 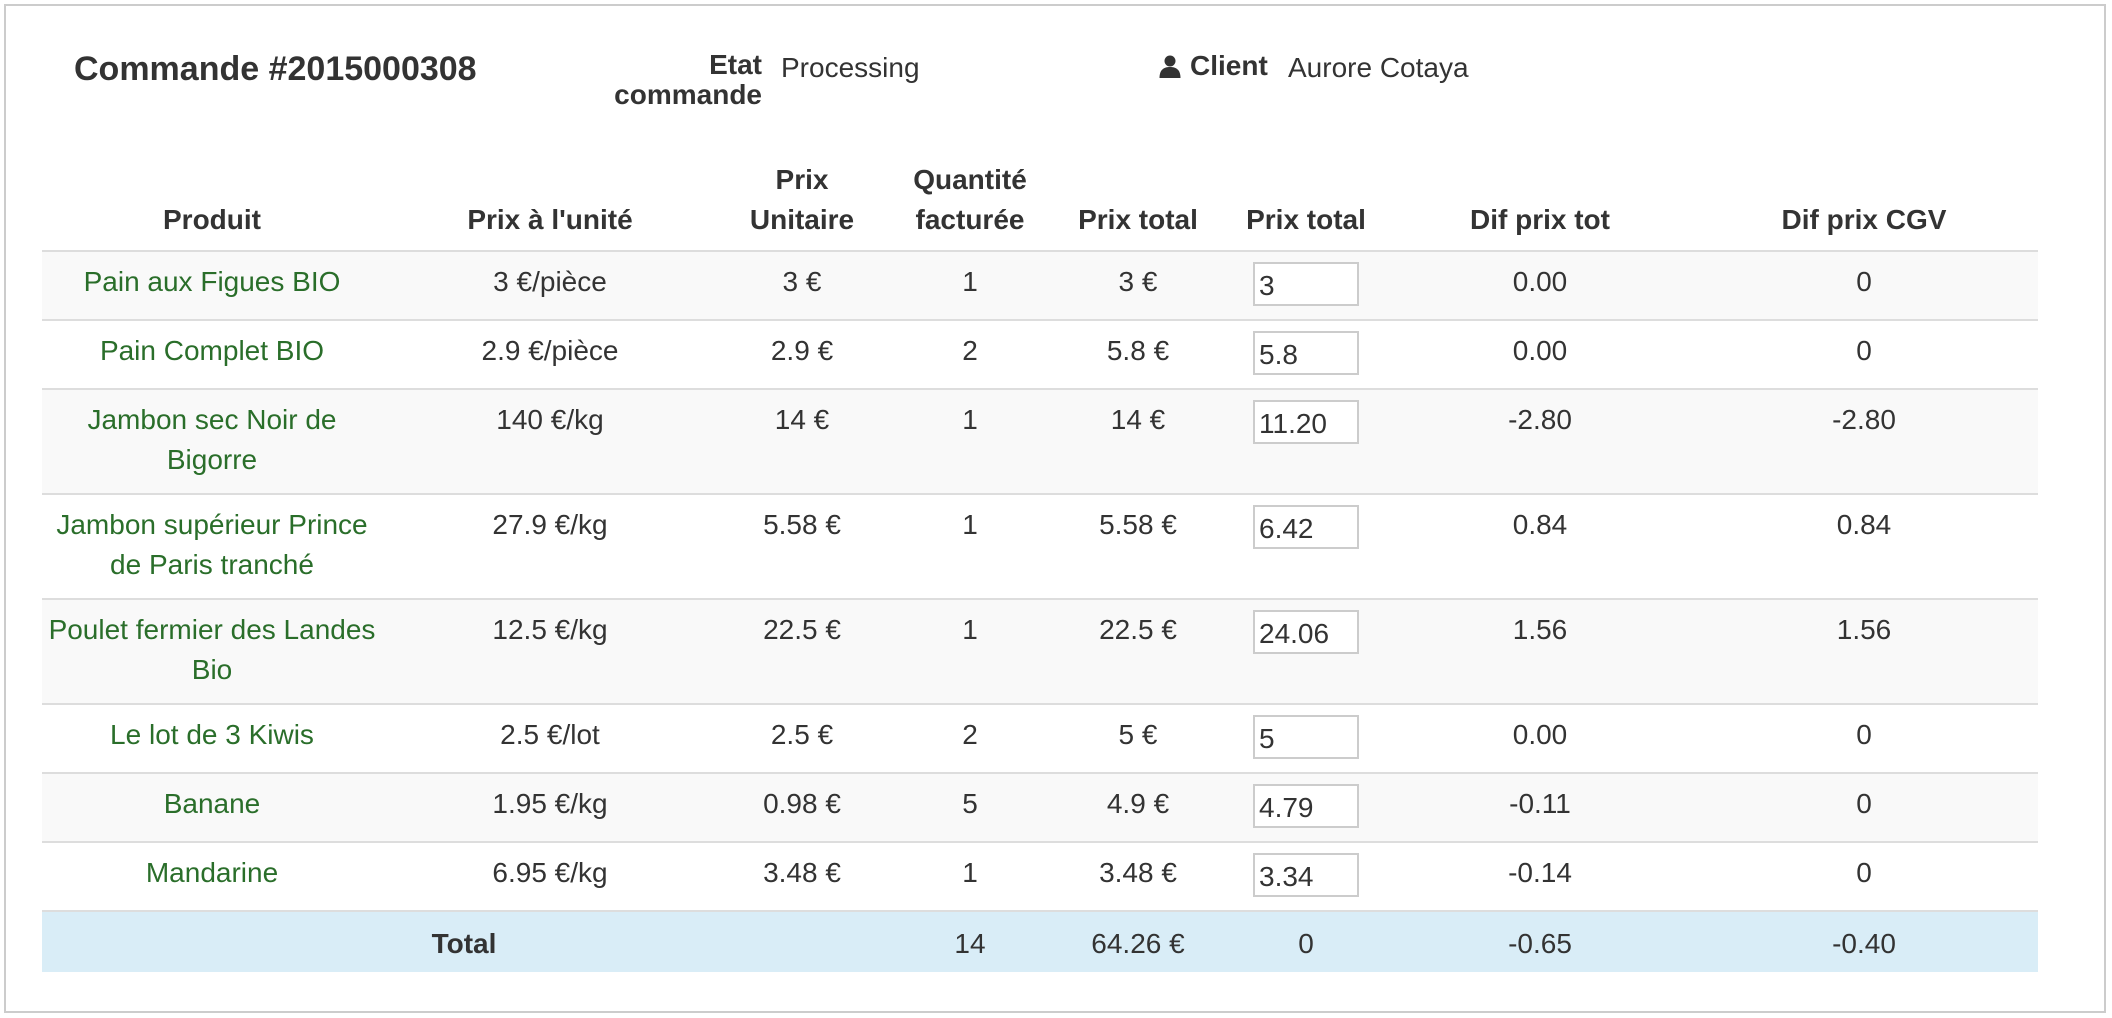 I want to click on column-header: Dif prix tot, so click(x=1540, y=202).